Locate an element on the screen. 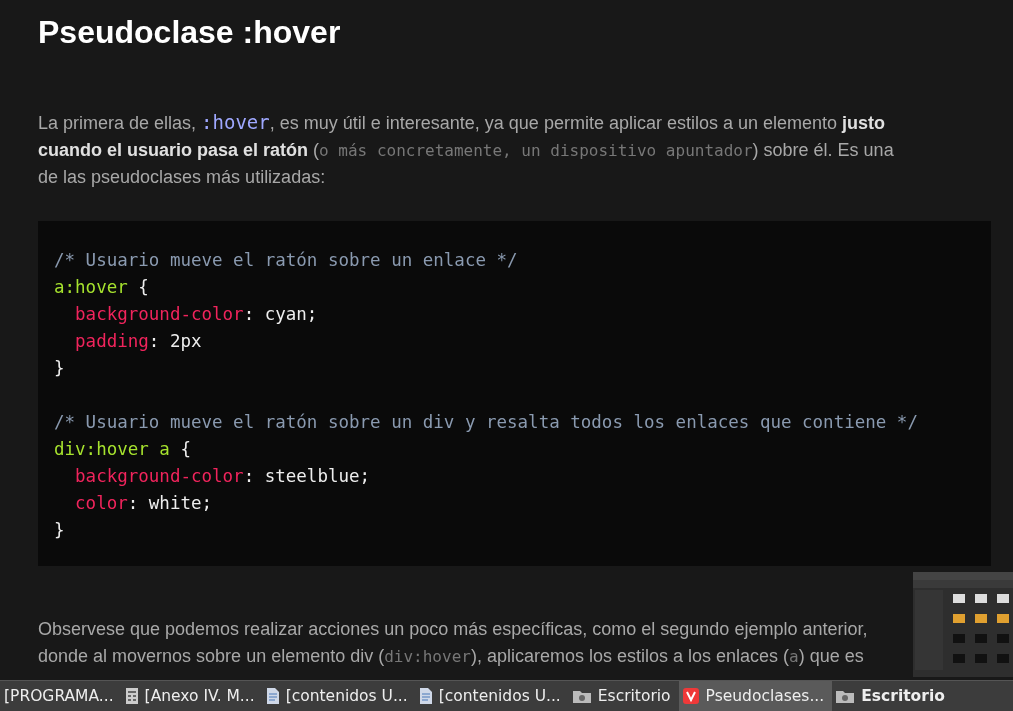 Image resolution: width=1013 pixels, height=711 pixels. code-line: background-color: cyan; is located at coordinates (196, 314).